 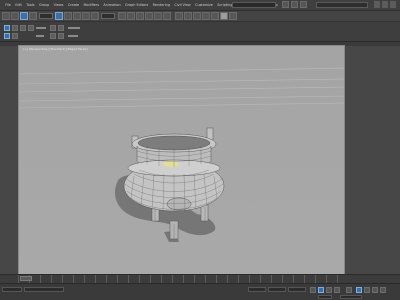 I want to click on link-icon, so click(x=24, y=16).